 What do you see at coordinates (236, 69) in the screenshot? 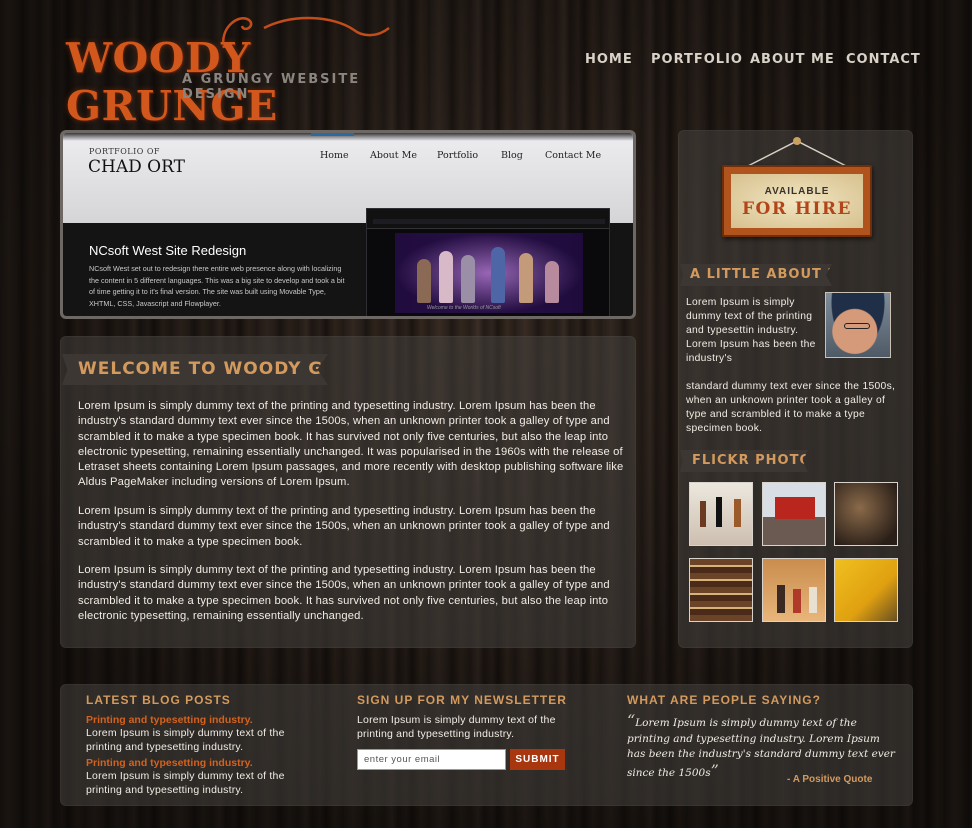
I see `site-logo: WOODY GRUNGE A GRUNGY WEBSITE DESIGN` at bounding box center [236, 69].